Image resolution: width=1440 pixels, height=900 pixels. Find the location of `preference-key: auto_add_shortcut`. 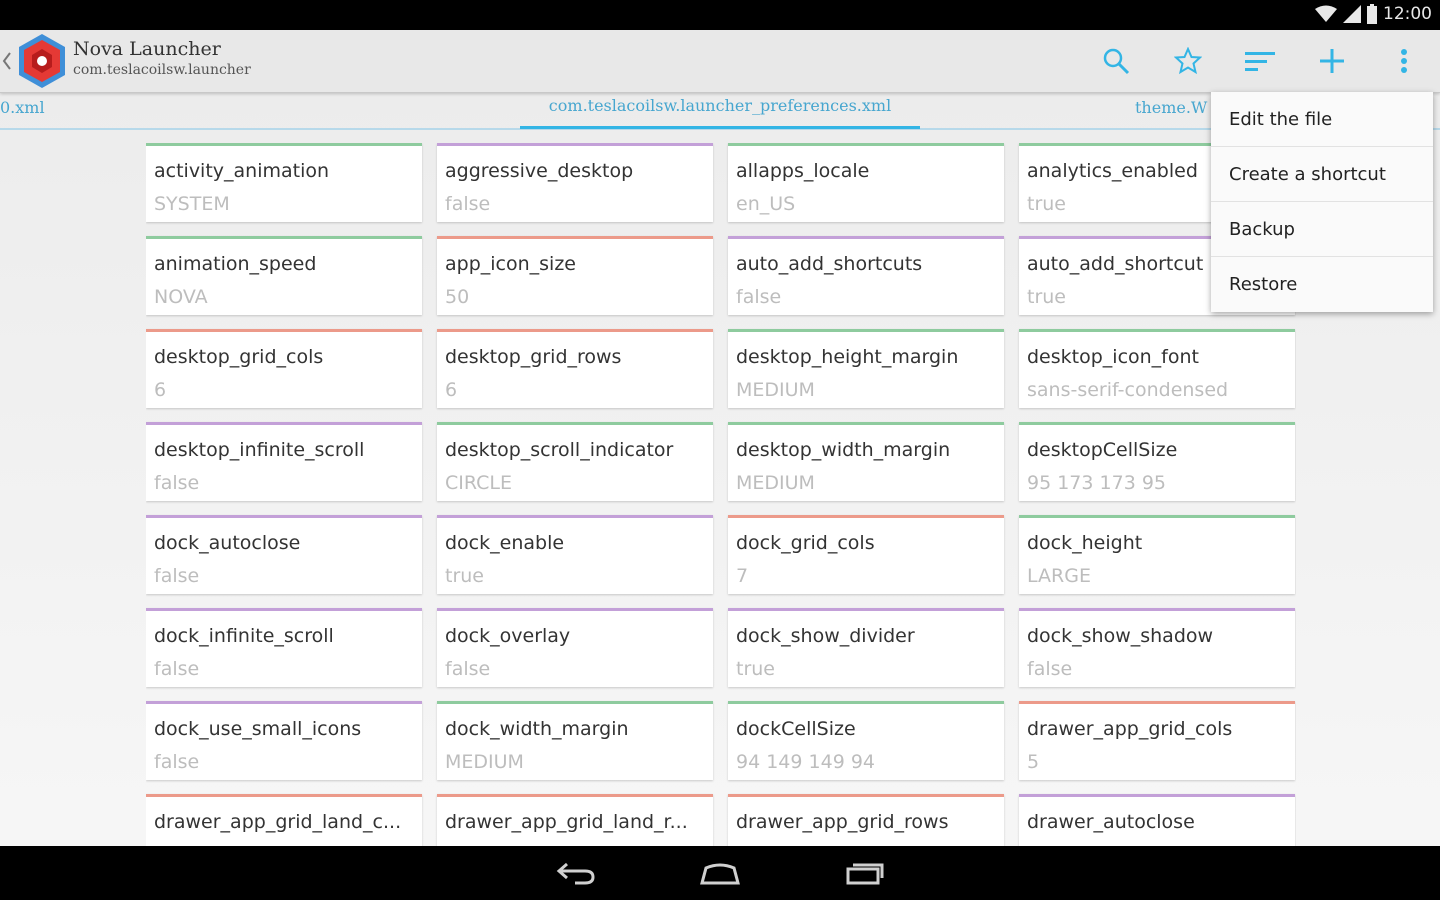

preference-key: auto_add_shortcut is located at coordinates (1115, 264).